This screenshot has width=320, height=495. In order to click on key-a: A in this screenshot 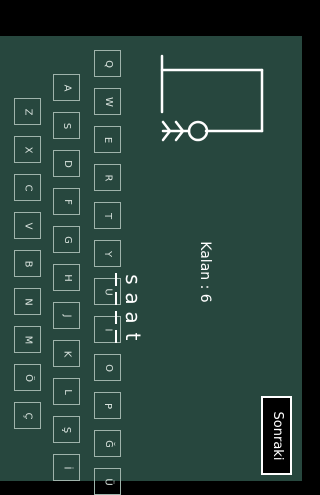, I will do `click(66, 87)`.